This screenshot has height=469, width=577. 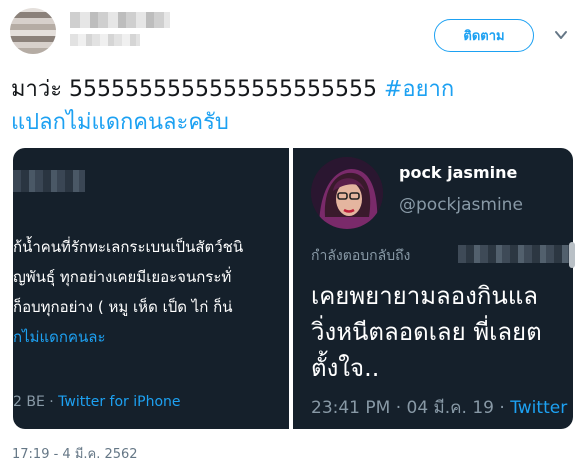 What do you see at coordinates (75, 453) in the screenshot?
I see `tweet-timestamp: 17:19 - 4 มี.ค. 2562` at bounding box center [75, 453].